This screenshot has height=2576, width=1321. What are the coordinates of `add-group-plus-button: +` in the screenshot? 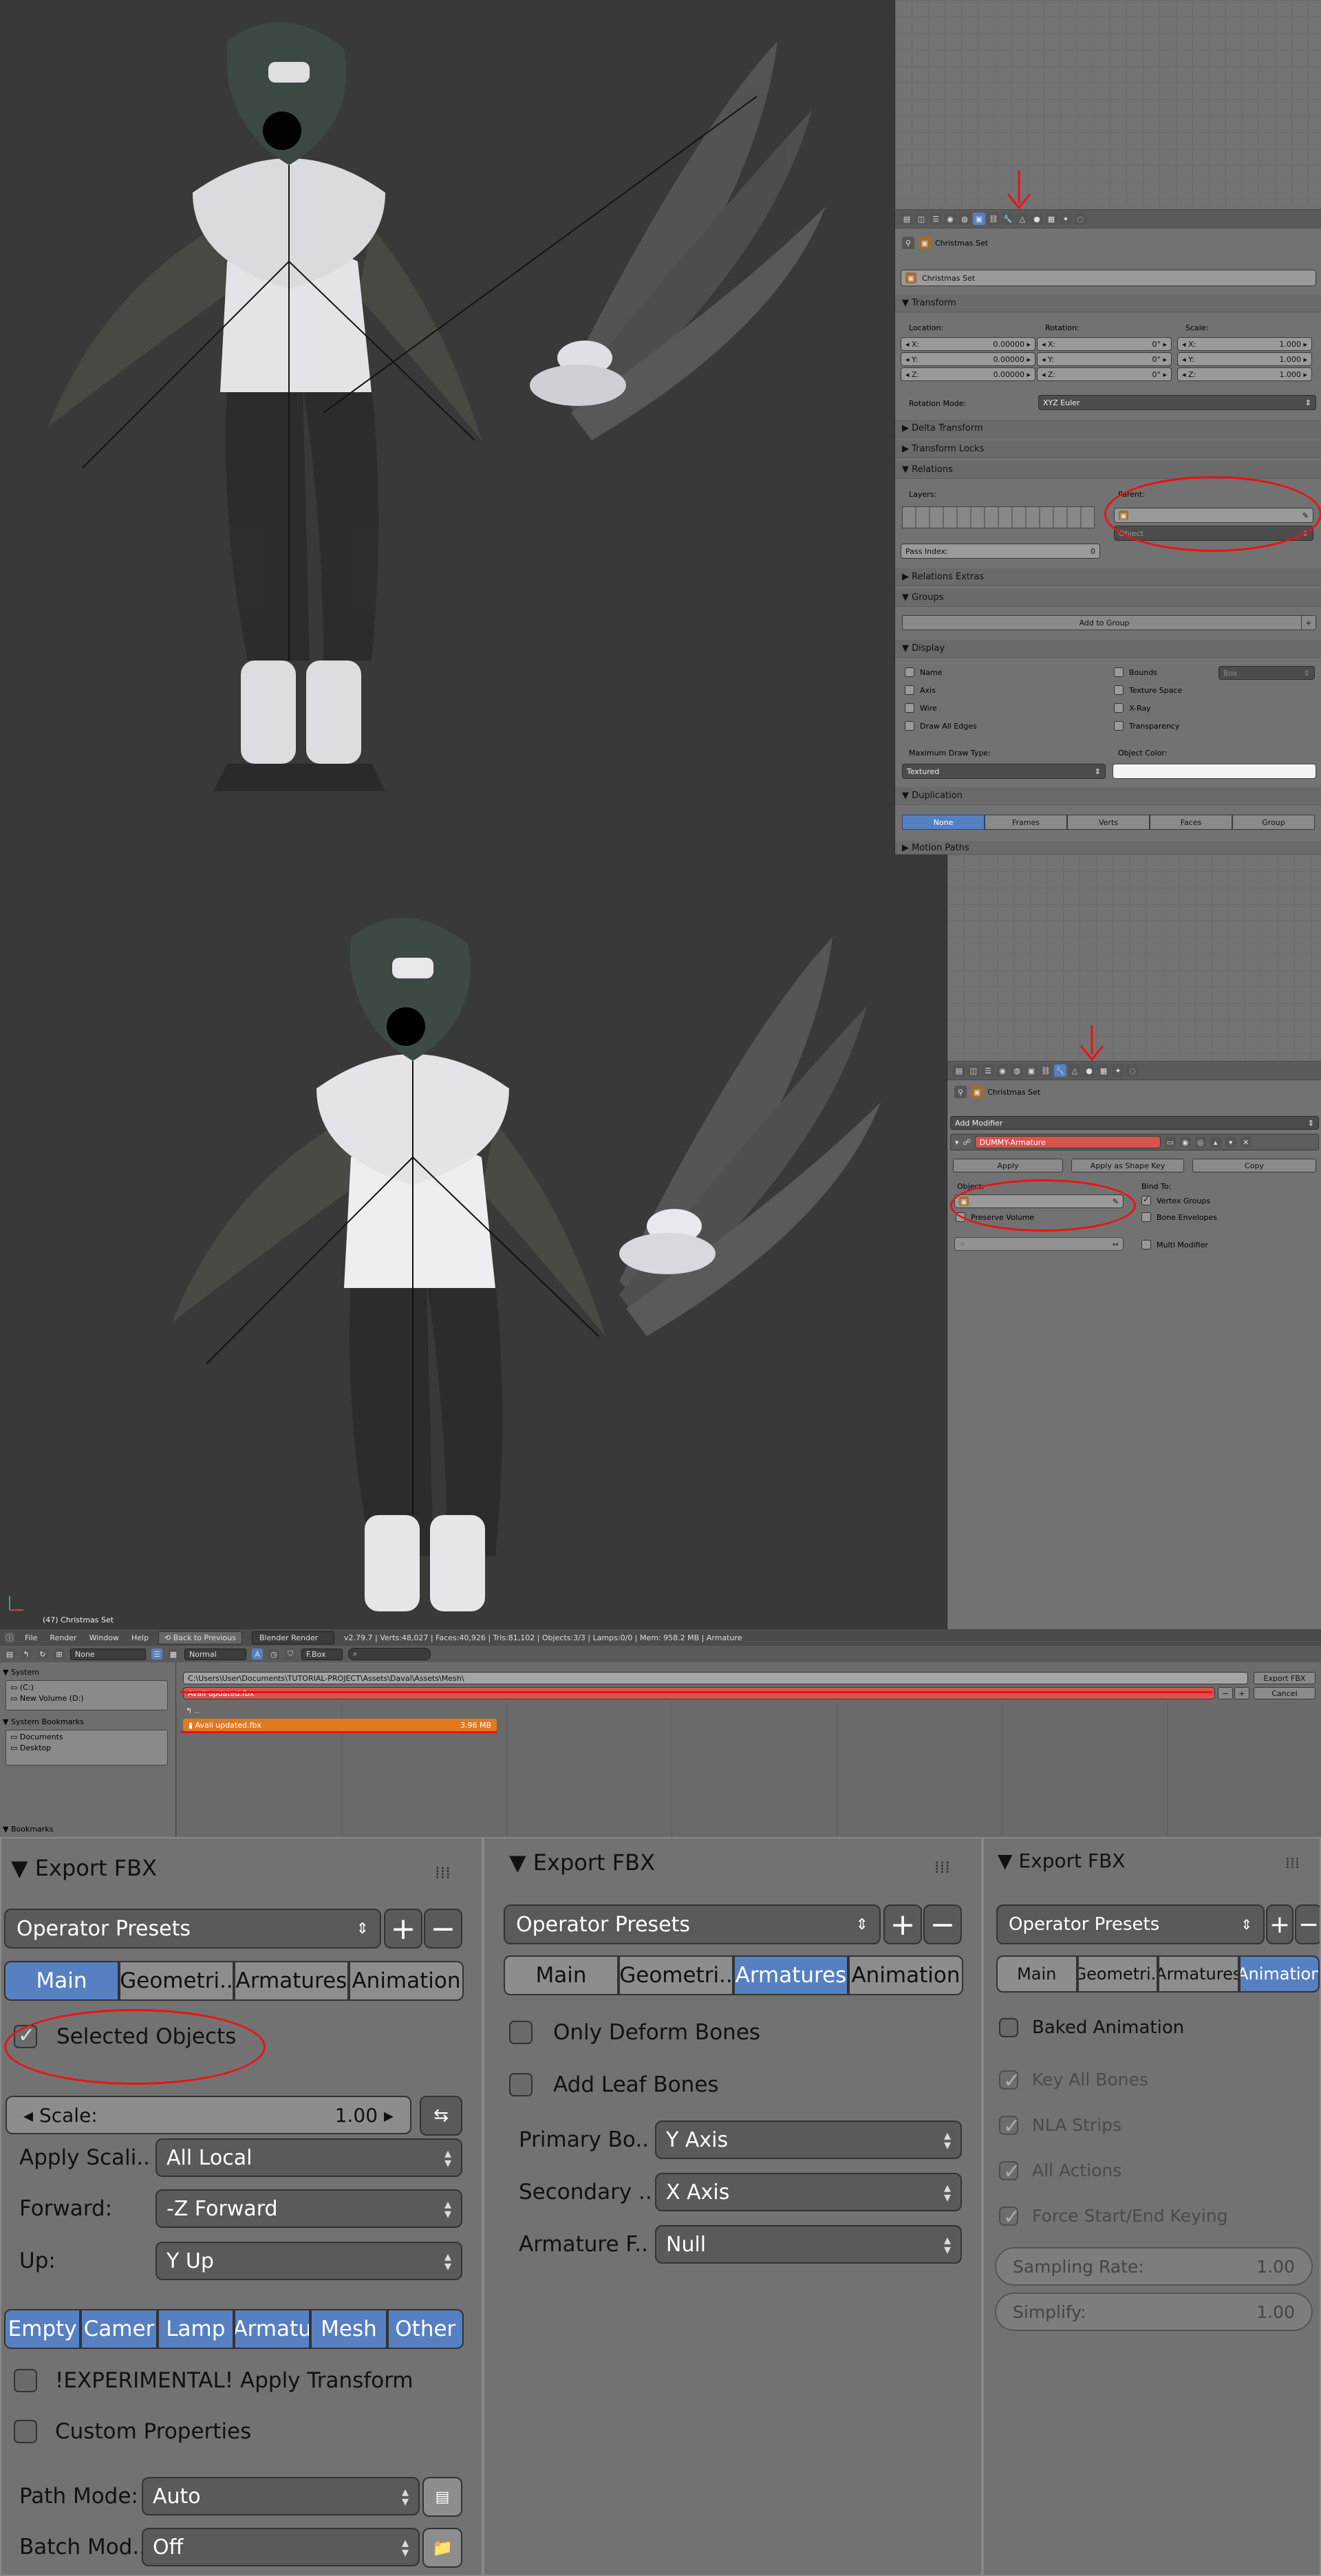 It's located at (1308, 622).